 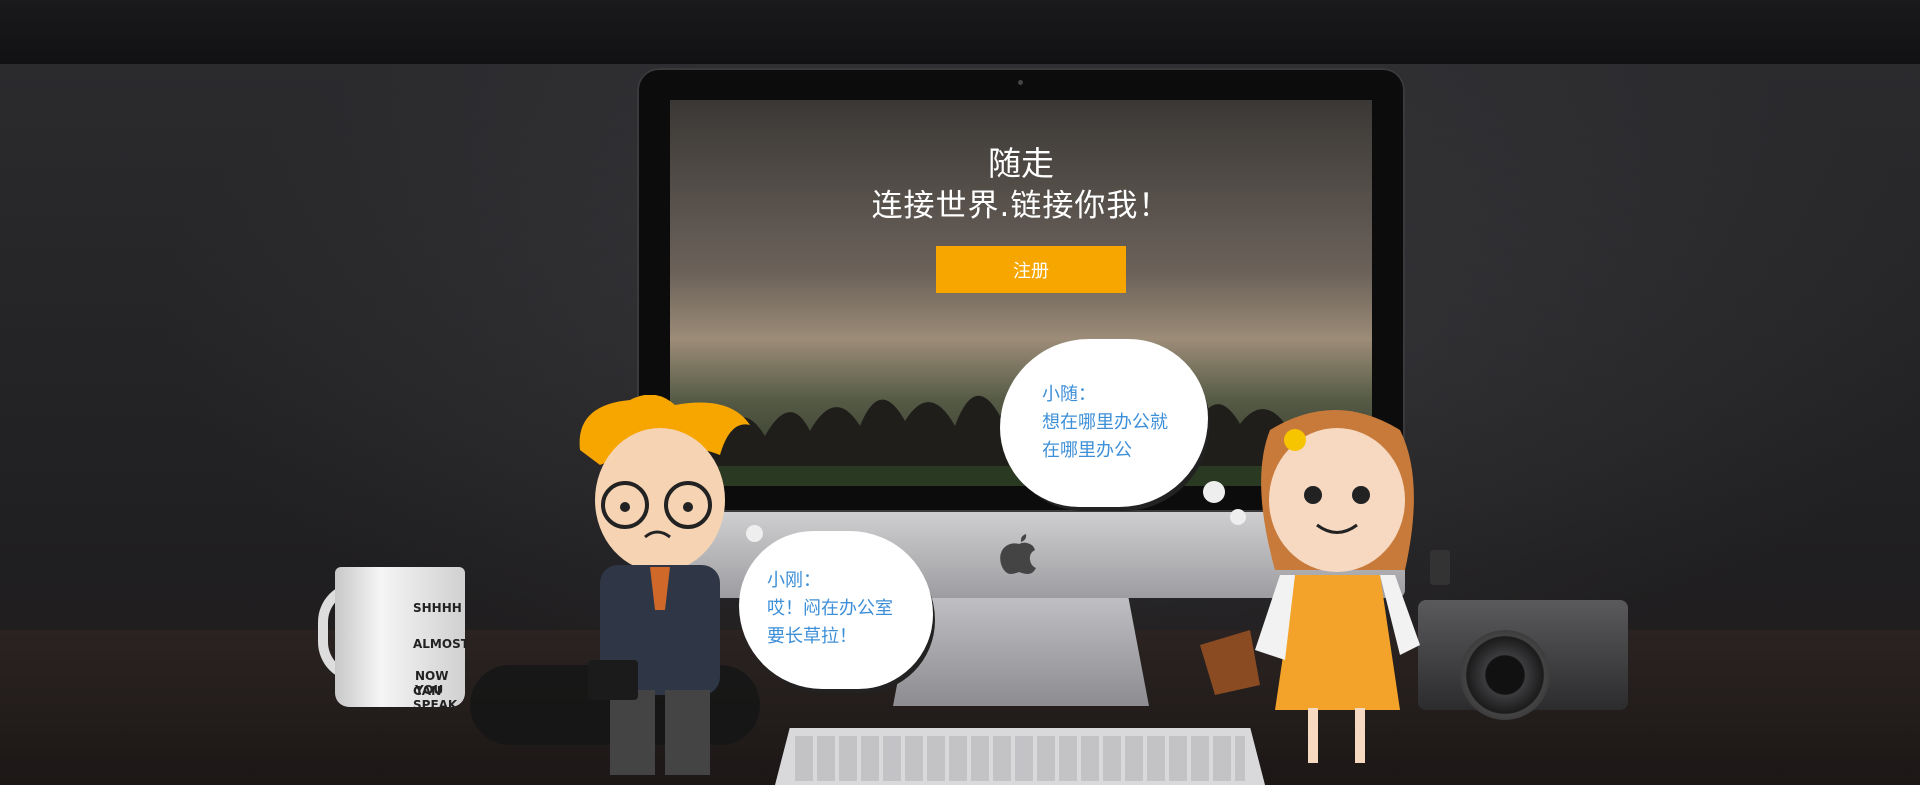 What do you see at coordinates (1021, 163) in the screenshot?
I see `hero-title: 随走` at bounding box center [1021, 163].